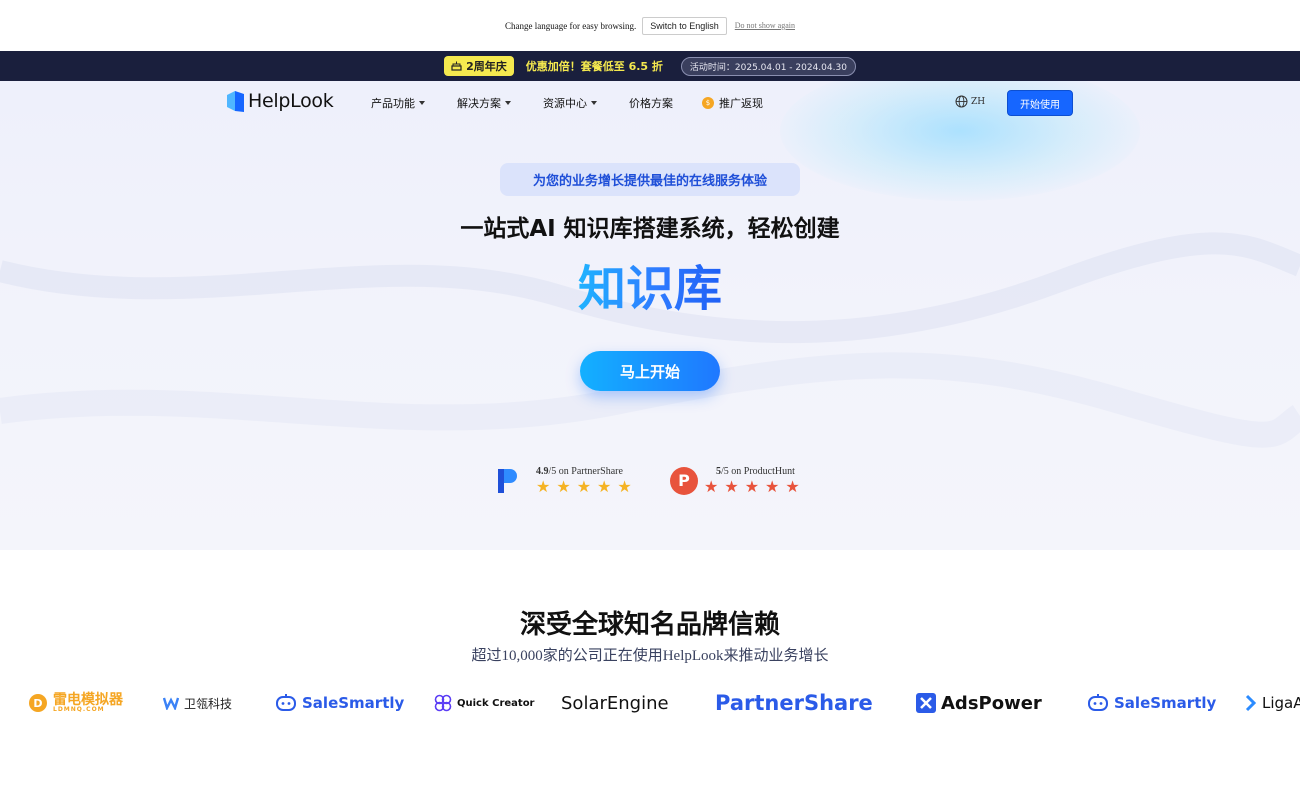 This screenshot has height=788, width=1300. I want to click on start-now-button: 马上开始, so click(650, 371).